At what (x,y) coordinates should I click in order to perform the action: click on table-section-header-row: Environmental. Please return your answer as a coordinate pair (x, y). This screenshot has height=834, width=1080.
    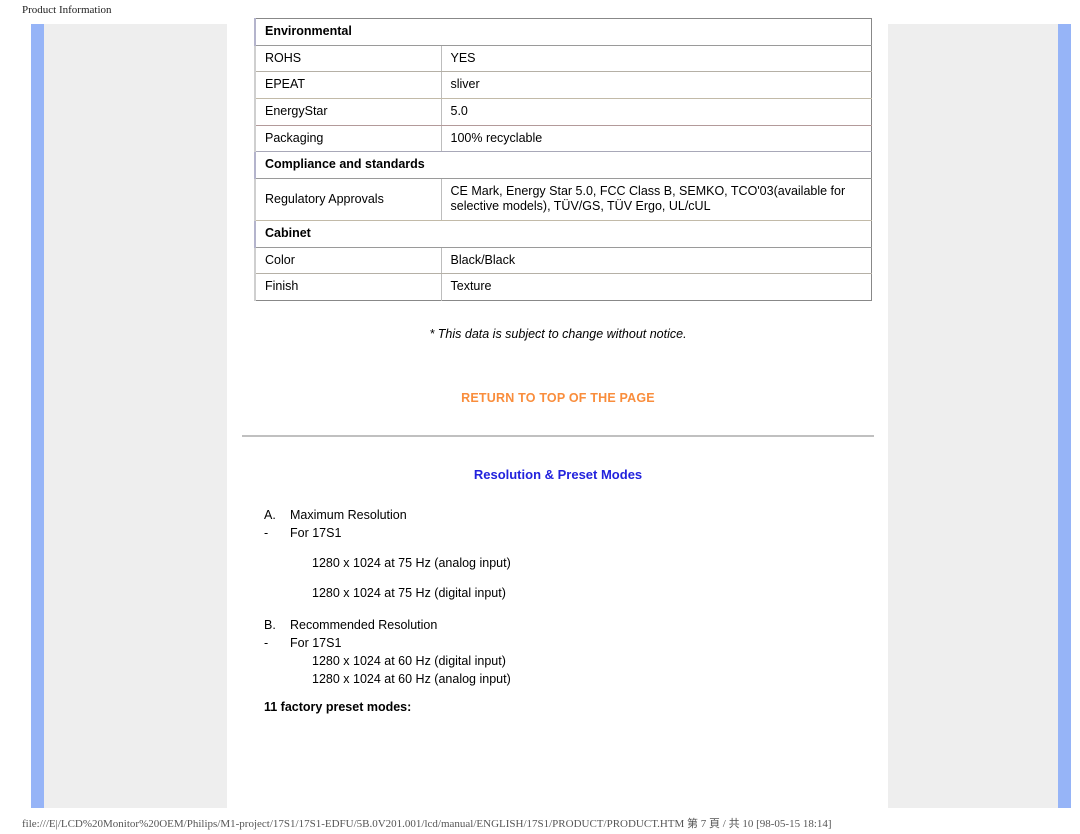
    Looking at the image, I should click on (563, 32).